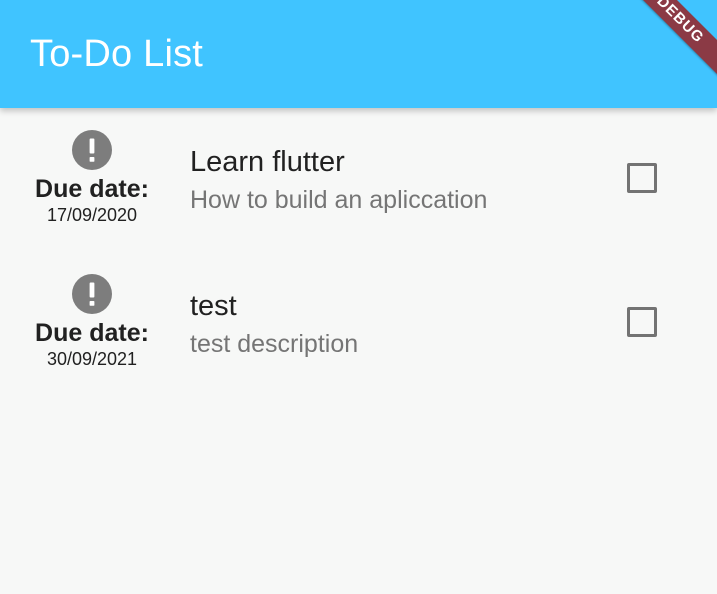 This screenshot has height=594, width=717. I want to click on due-date-value: 30/09/2021, so click(92, 359).